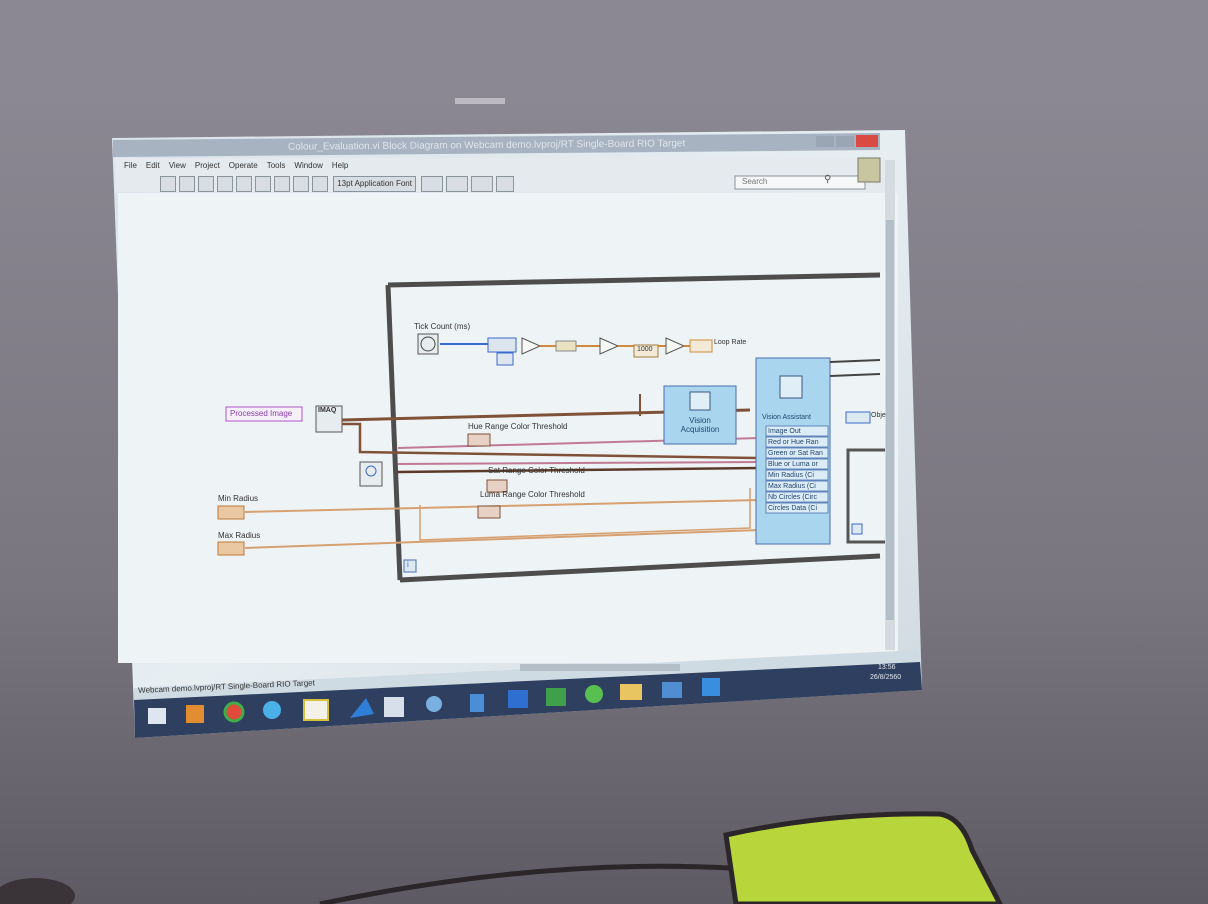  I want to click on min-radius-label: Min Radius, so click(238, 498).